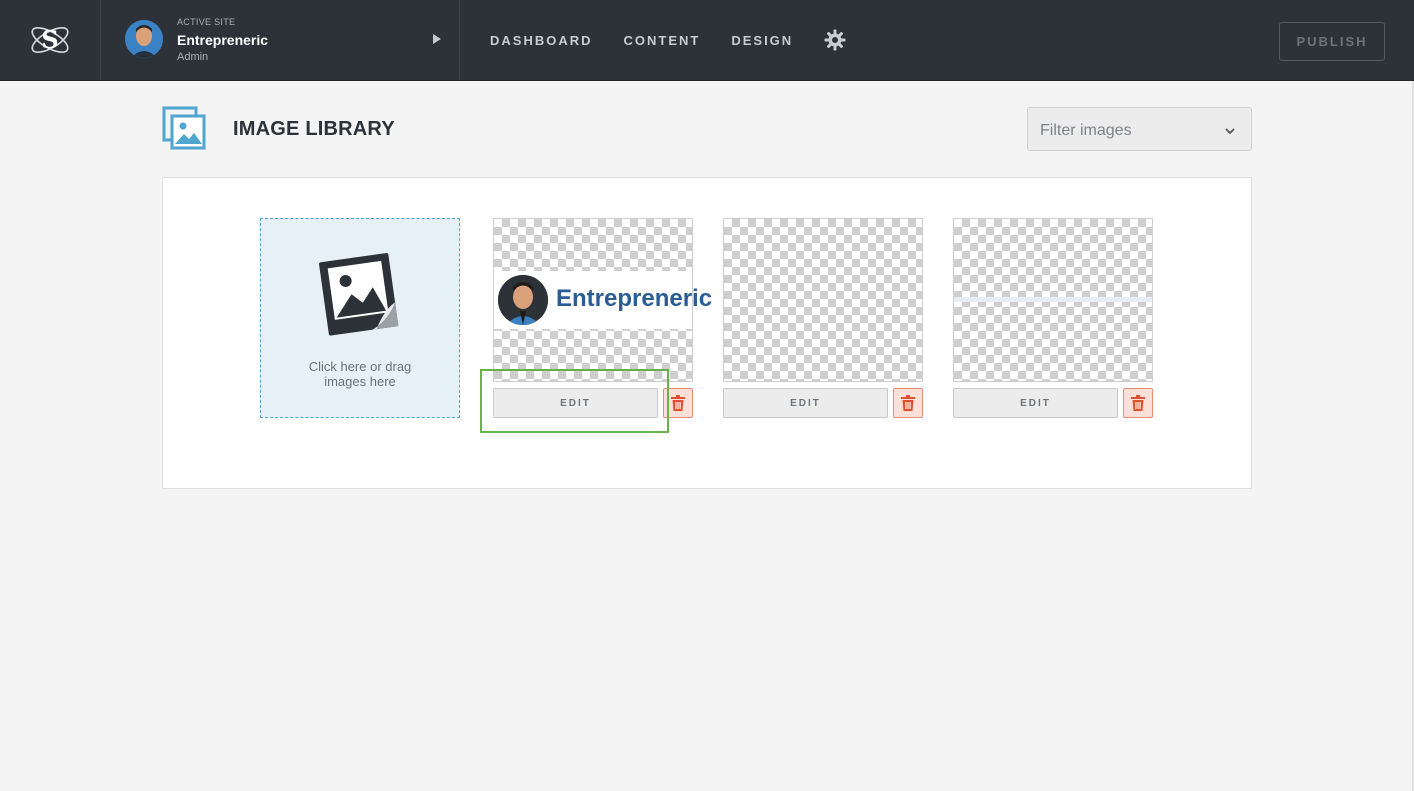 The image size is (1414, 791). Describe the element at coordinates (193, 57) in the screenshot. I see `site-role: Admin` at that location.